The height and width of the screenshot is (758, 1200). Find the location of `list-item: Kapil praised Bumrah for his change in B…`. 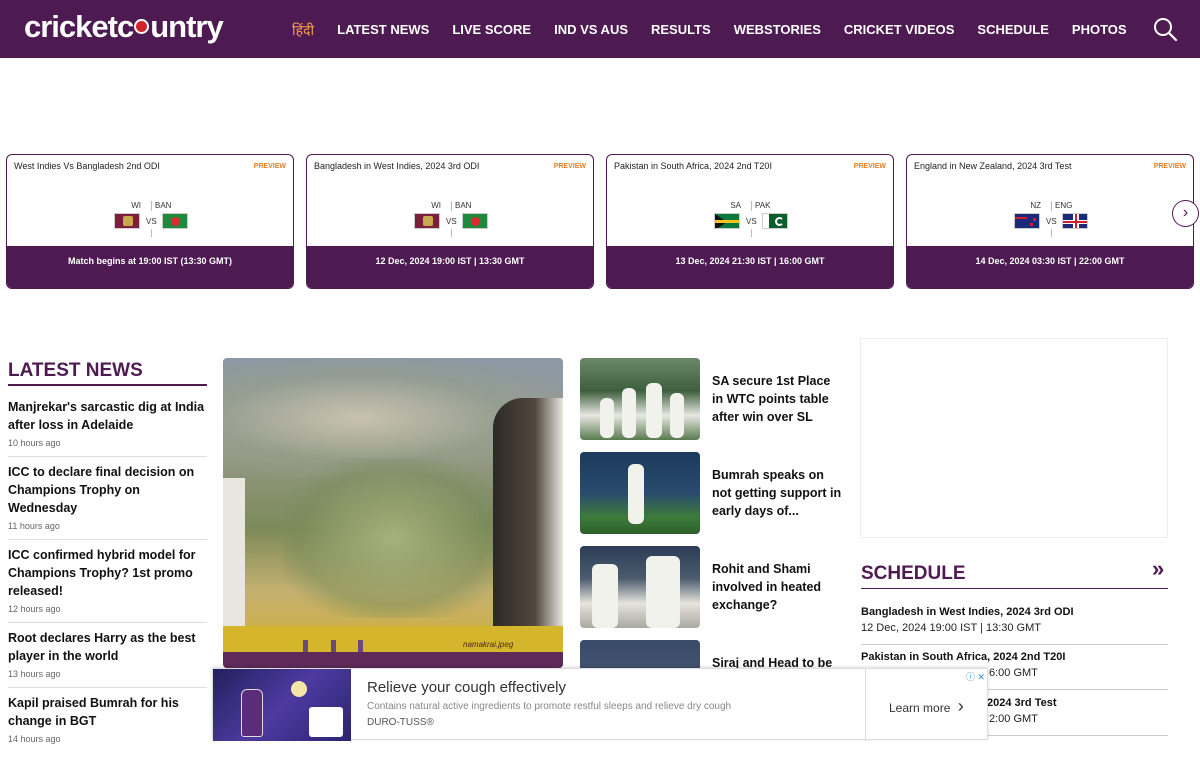

list-item: Kapil praised Bumrah for his change in B… is located at coordinates (107, 723).